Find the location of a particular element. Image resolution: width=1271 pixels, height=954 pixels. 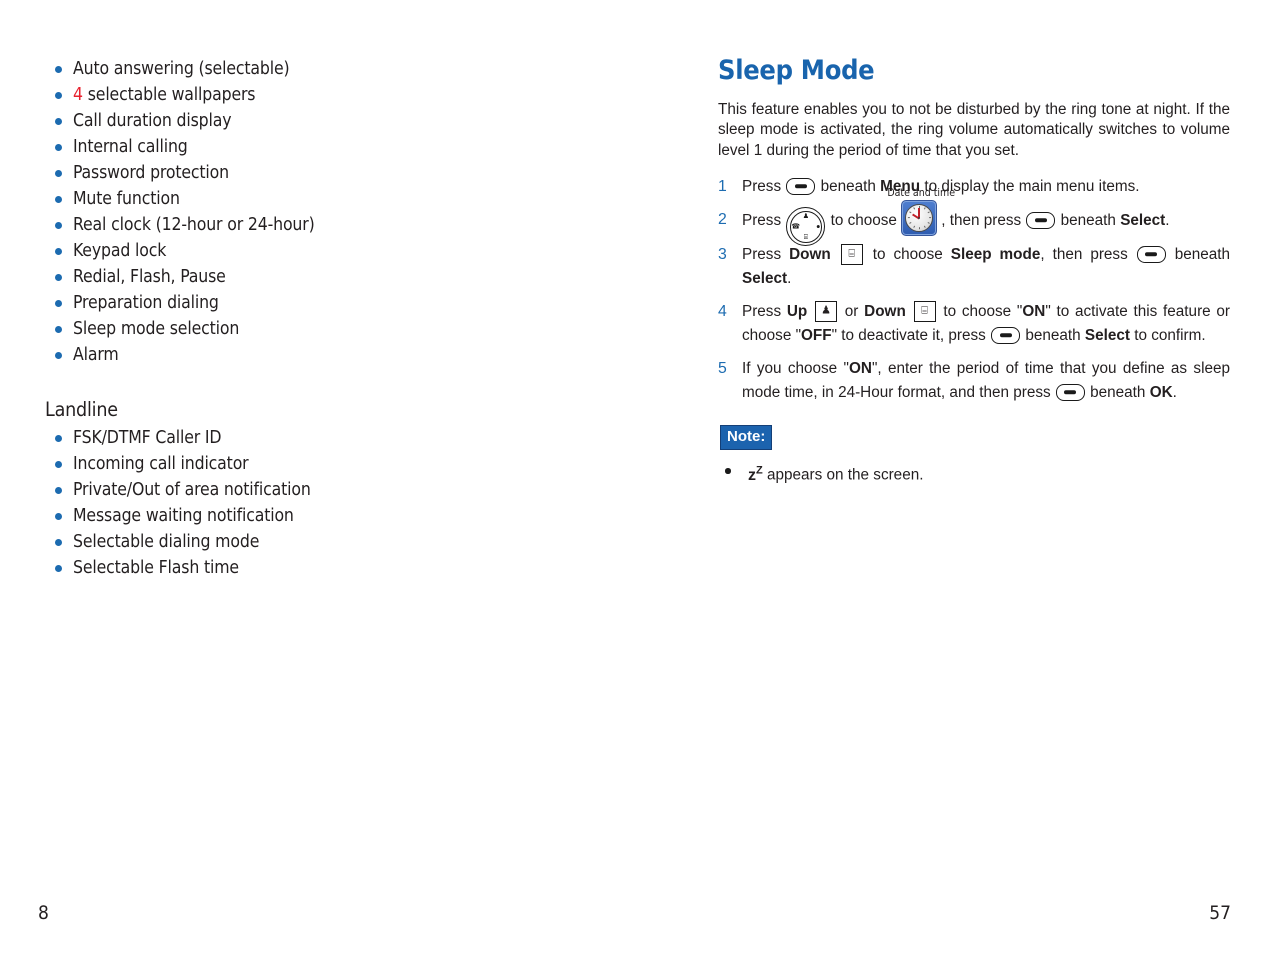

feature-item-label: Preparation dialing is located at coordinates (146, 303).